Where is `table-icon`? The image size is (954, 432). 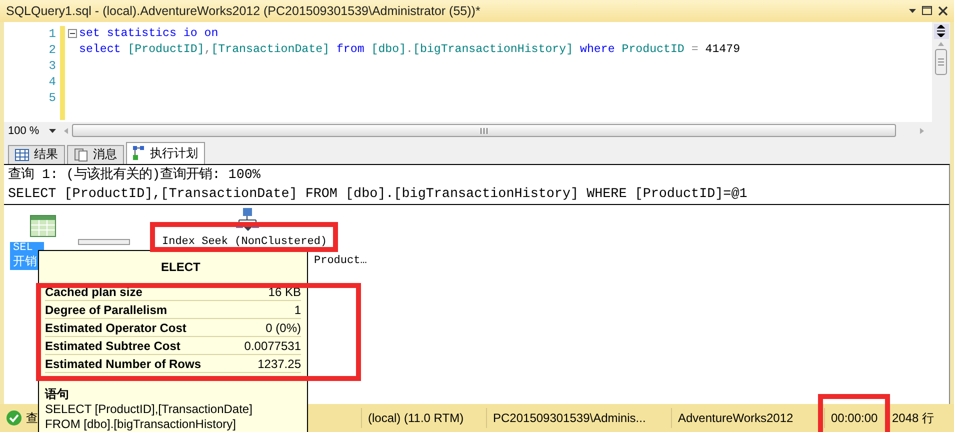 table-icon is located at coordinates (43, 225).